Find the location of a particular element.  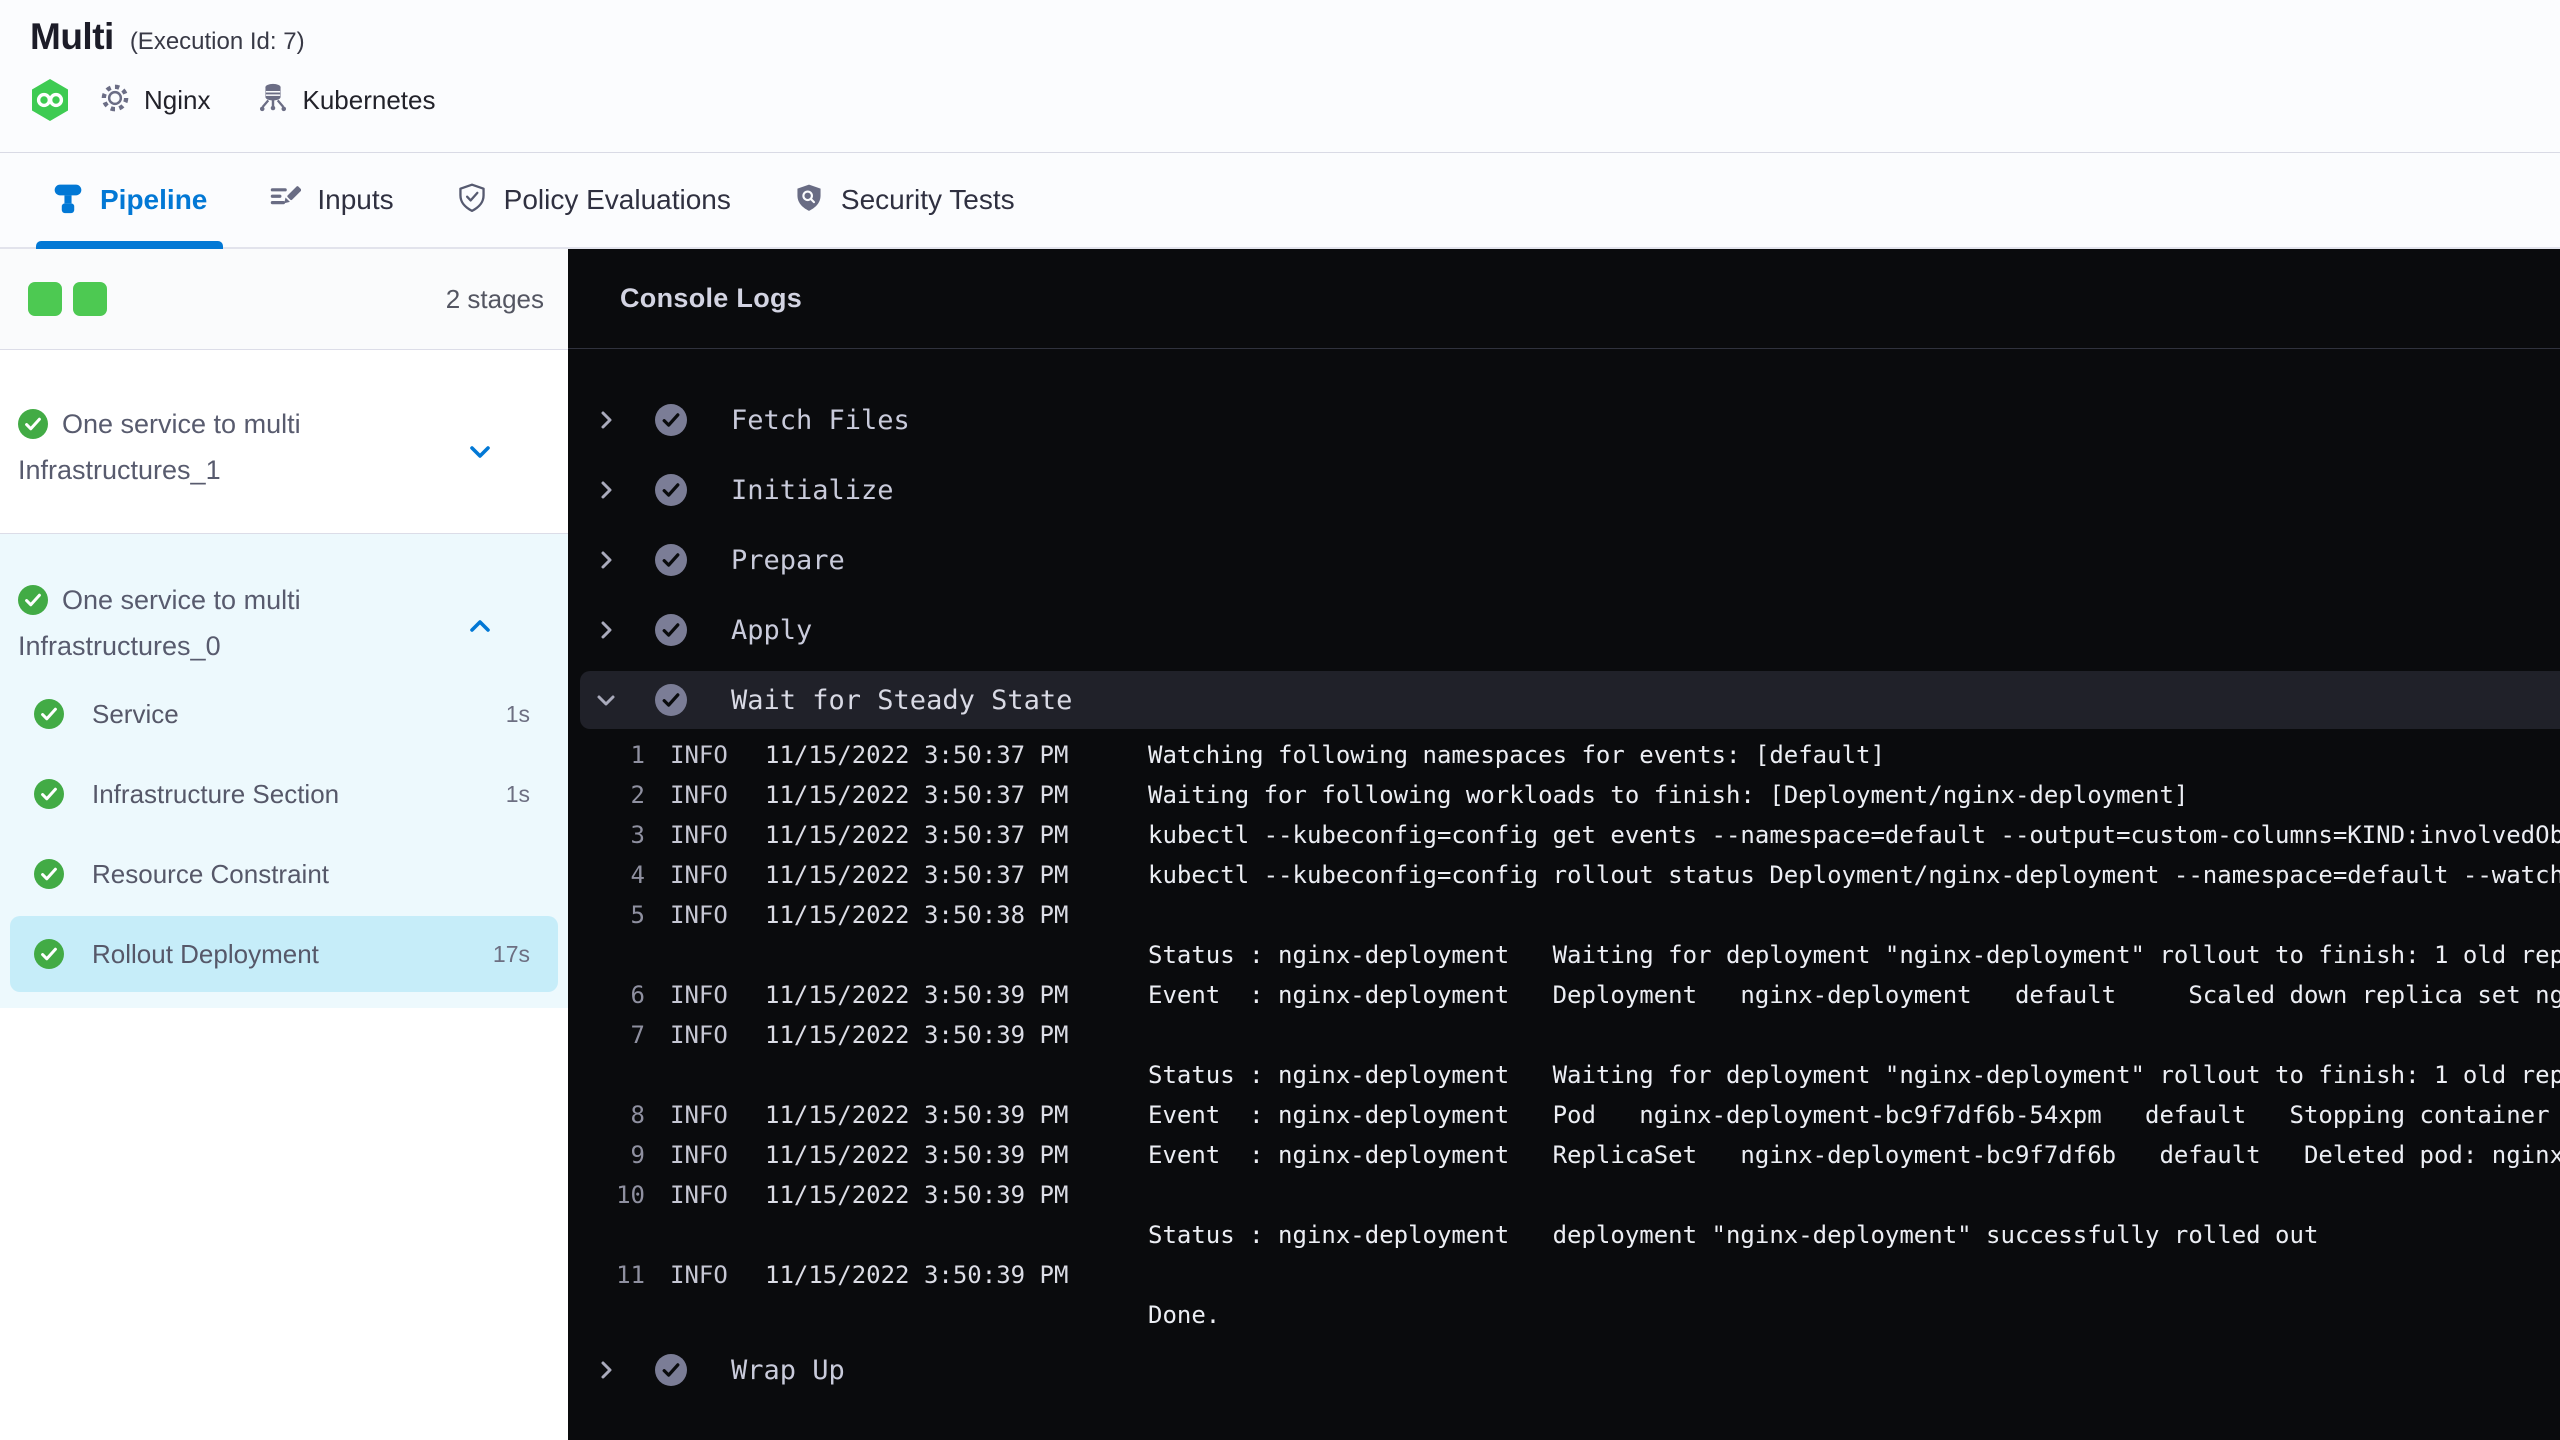

infrastructure-icon is located at coordinates (273, 100).